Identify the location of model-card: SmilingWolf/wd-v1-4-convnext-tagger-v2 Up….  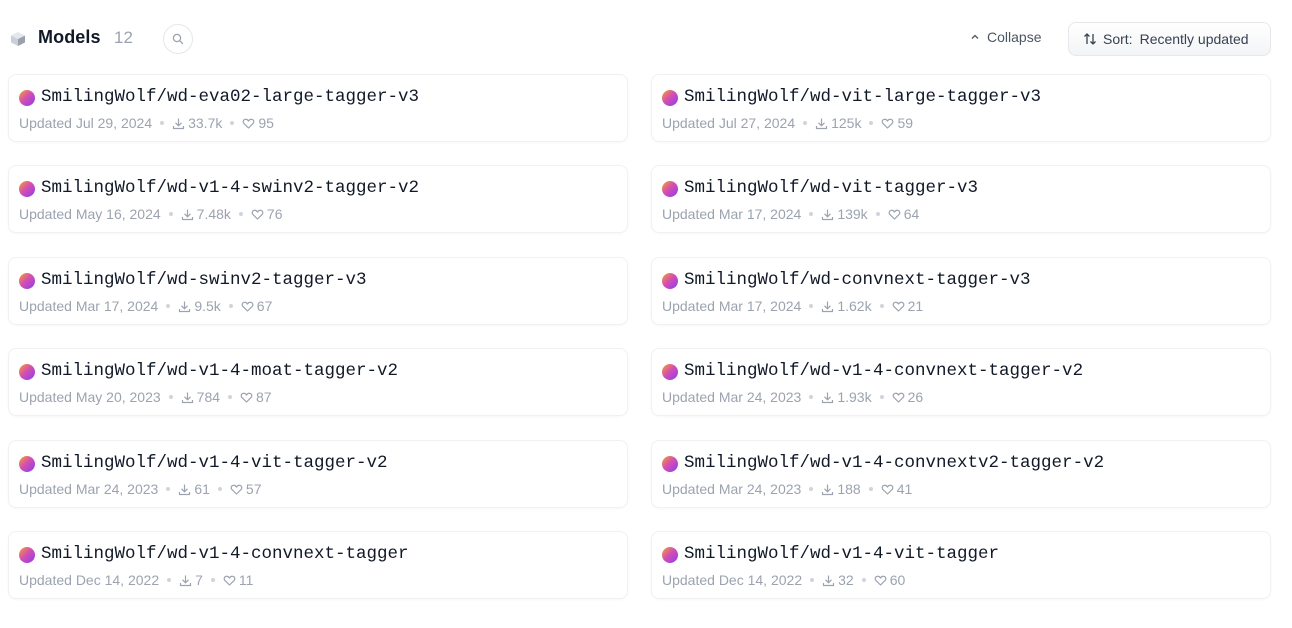
(961, 382).